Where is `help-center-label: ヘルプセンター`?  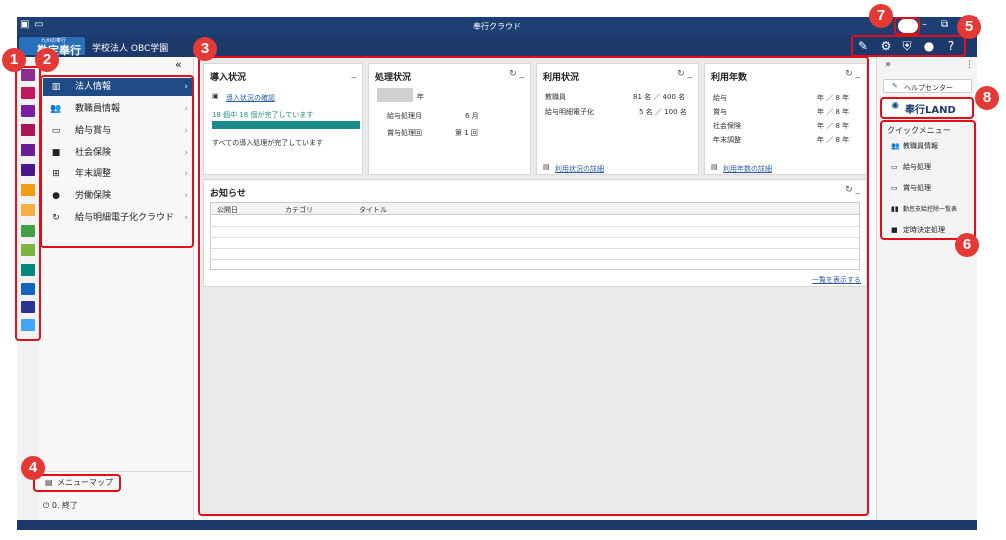
help-center-label: ヘルプセンター is located at coordinates (928, 88).